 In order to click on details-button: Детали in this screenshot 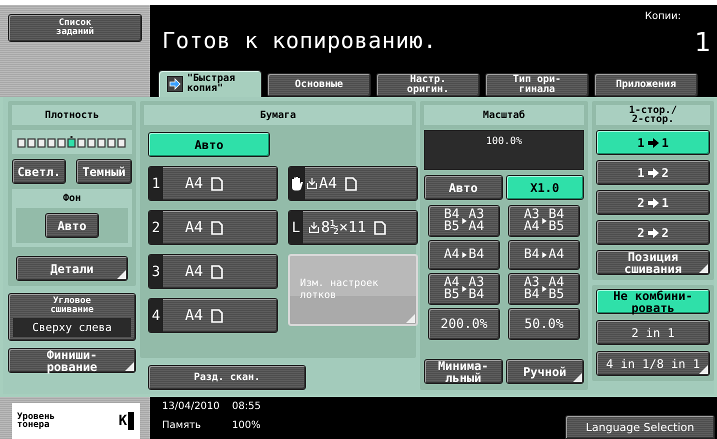, I will do `click(72, 268)`.